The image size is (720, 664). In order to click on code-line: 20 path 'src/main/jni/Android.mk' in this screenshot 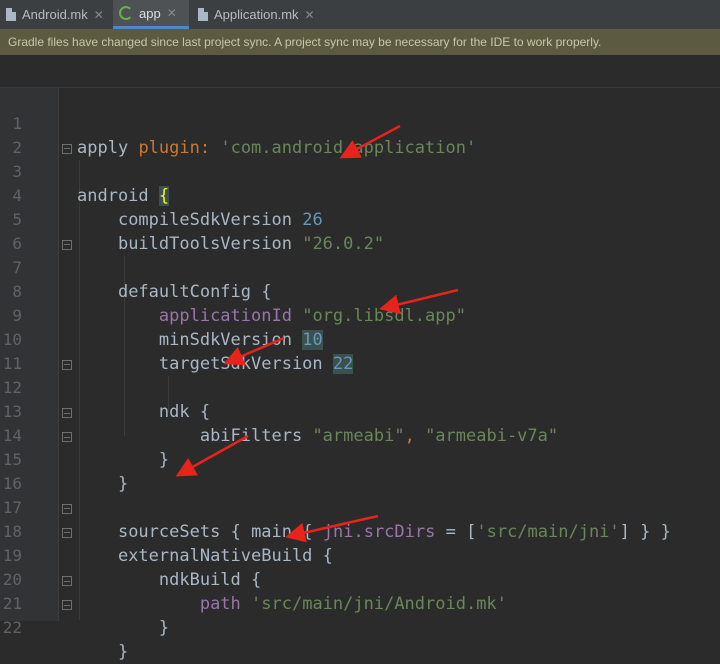, I will do `click(360, 579)`.